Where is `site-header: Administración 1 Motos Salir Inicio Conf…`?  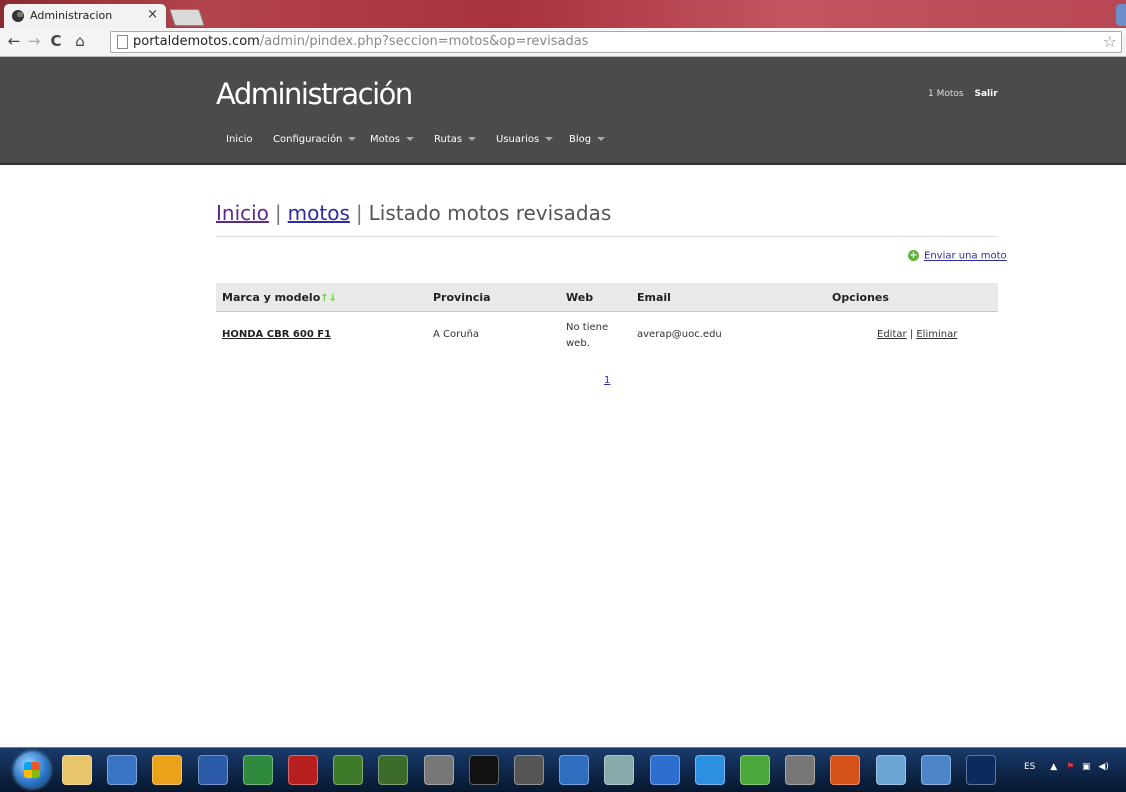
site-header: Administración 1 Motos Salir Inicio Conf… is located at coordinates (563, 111).